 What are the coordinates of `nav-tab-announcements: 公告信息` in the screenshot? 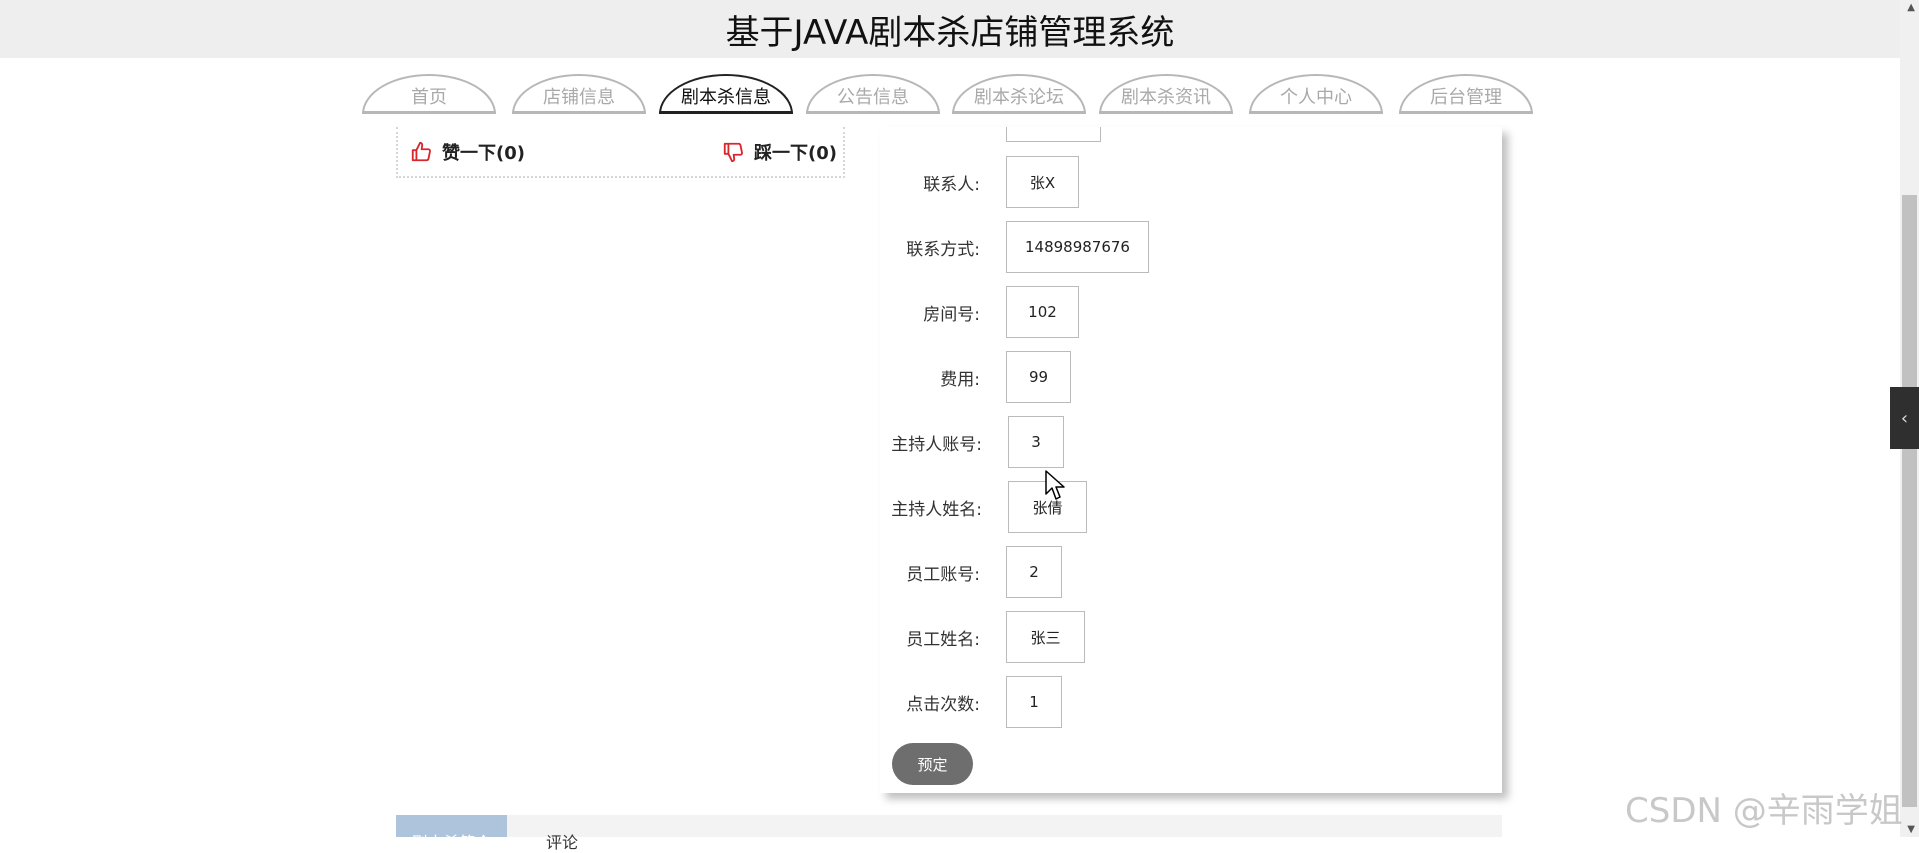 It's located at (873, 94).